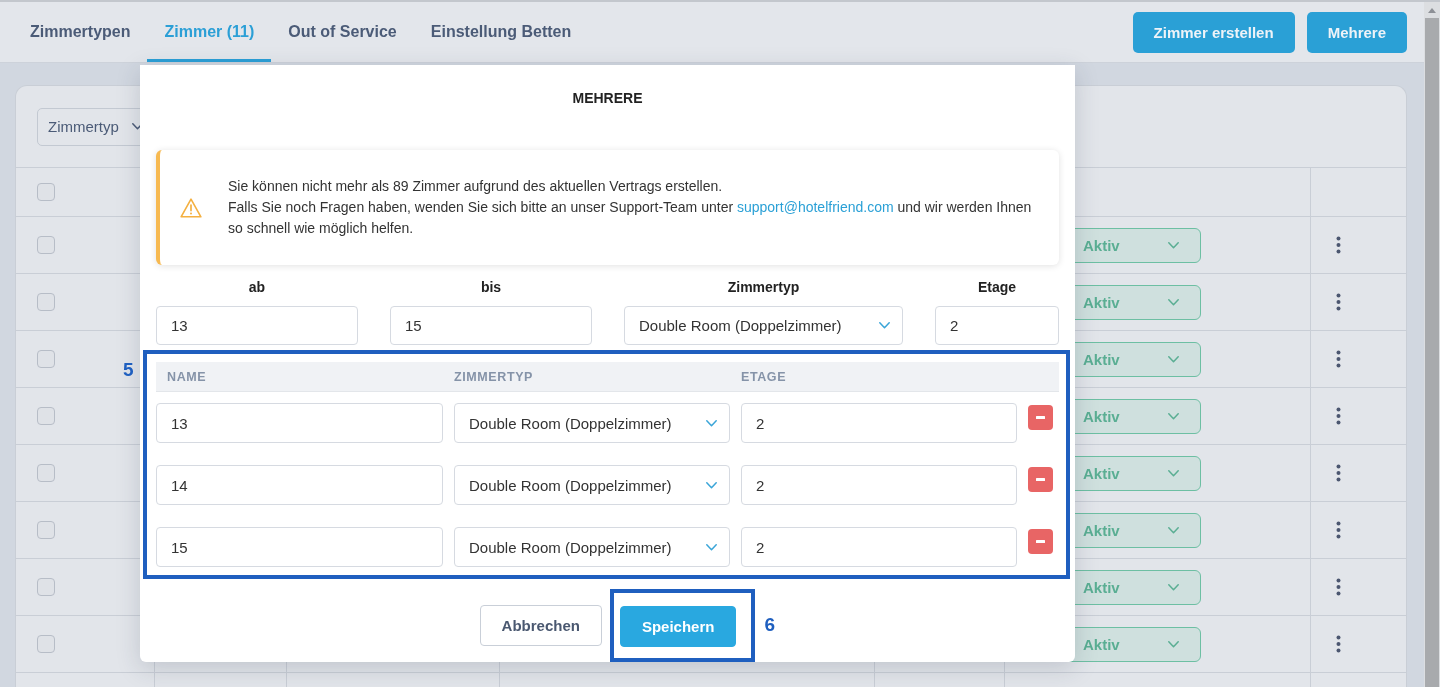 This screenshot has width=1440, height=687. I want to click on column-header: ETAGE, so click(764, 376).